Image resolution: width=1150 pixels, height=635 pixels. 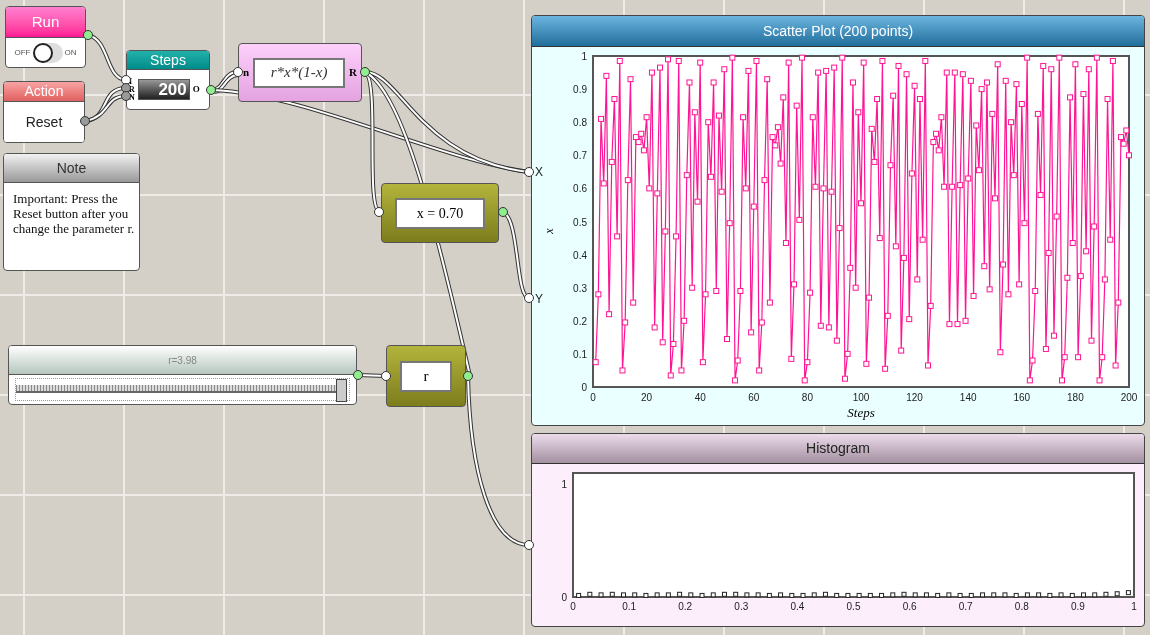 I want to click on x-tick-label: 0.9, so click(x=1077, y=606).